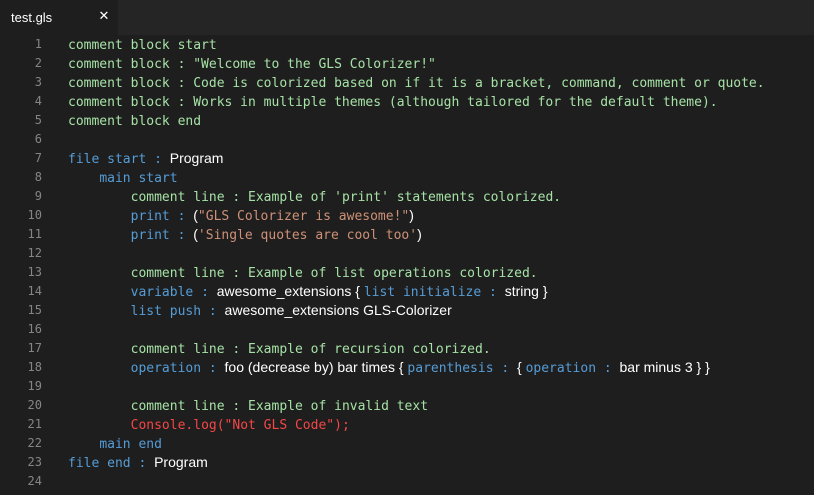 Image resolution: width=814 pixels, height=495 pixels. What do you see at coordinates (34, 443) in the screenshot?
I see `line-number: 22` at bounding box center [34, 443].